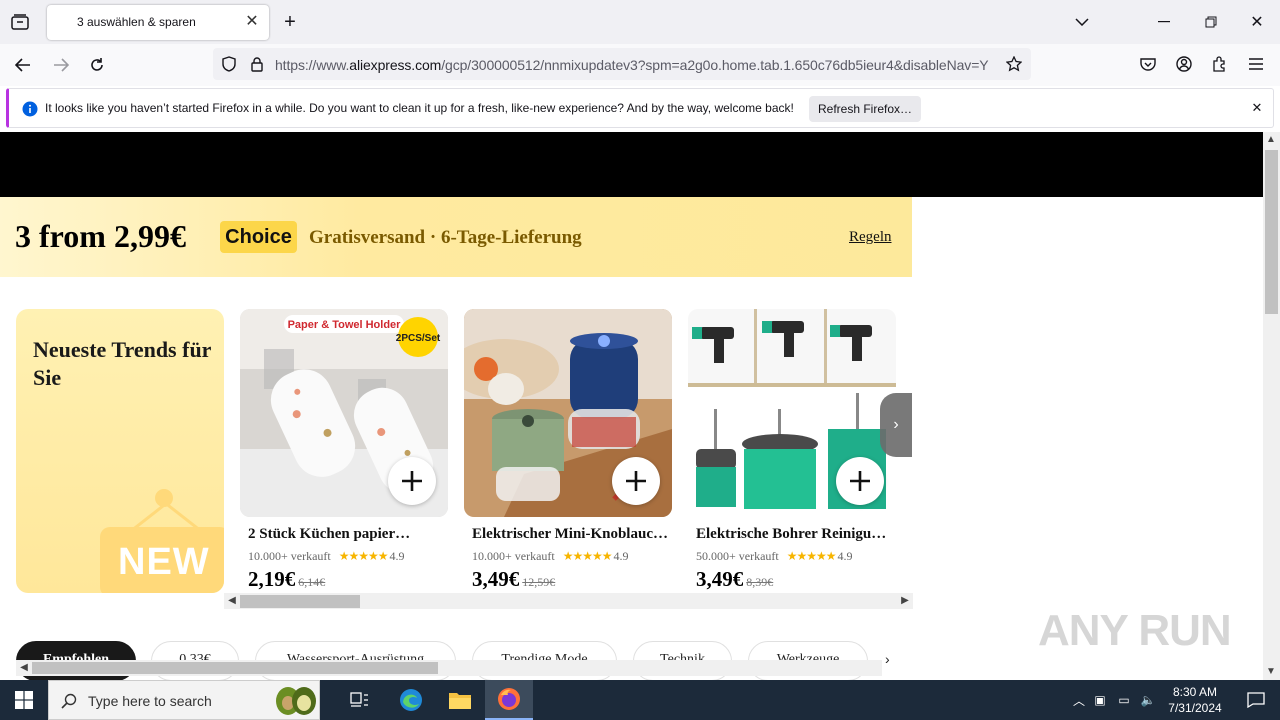  What do you see at coordinates (164, 498) in the screenshot?
I see `sign-hook-icon` at bounding box center [164, 498].